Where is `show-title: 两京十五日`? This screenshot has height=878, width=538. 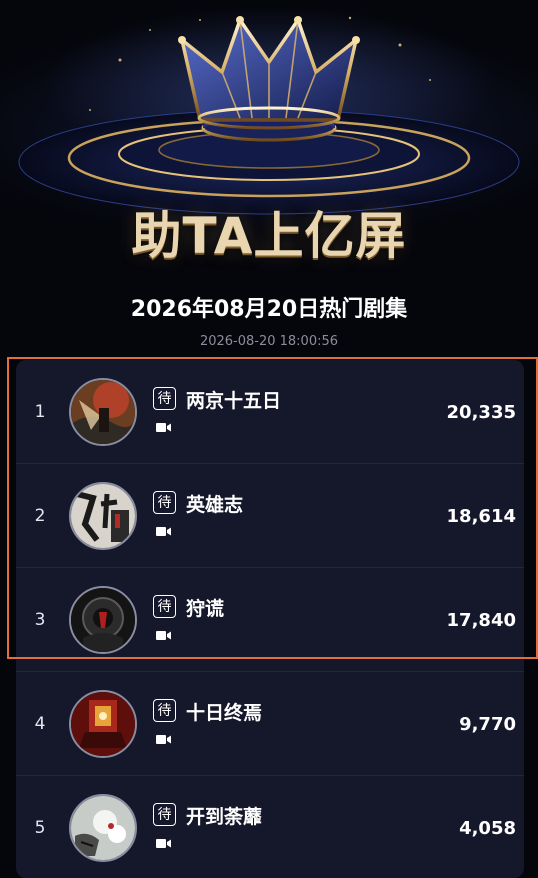
show-title: 两京十五日 is located at coordinates (233, 399).